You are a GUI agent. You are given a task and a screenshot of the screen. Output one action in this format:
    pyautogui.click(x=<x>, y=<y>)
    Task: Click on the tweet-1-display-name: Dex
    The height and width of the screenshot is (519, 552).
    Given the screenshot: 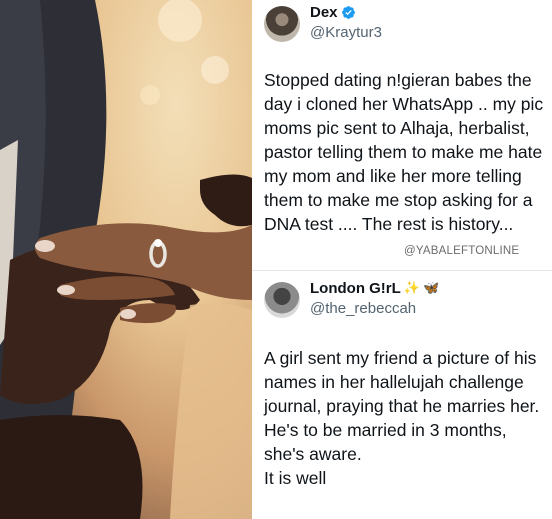 What is the action you would take?
    pyautogui.click(x=324, y=12)
    